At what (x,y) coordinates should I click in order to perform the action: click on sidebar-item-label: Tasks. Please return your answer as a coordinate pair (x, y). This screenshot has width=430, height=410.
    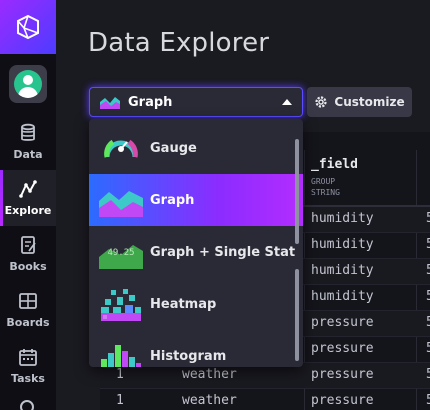
    Looking at the image, I should click on (28, 378).